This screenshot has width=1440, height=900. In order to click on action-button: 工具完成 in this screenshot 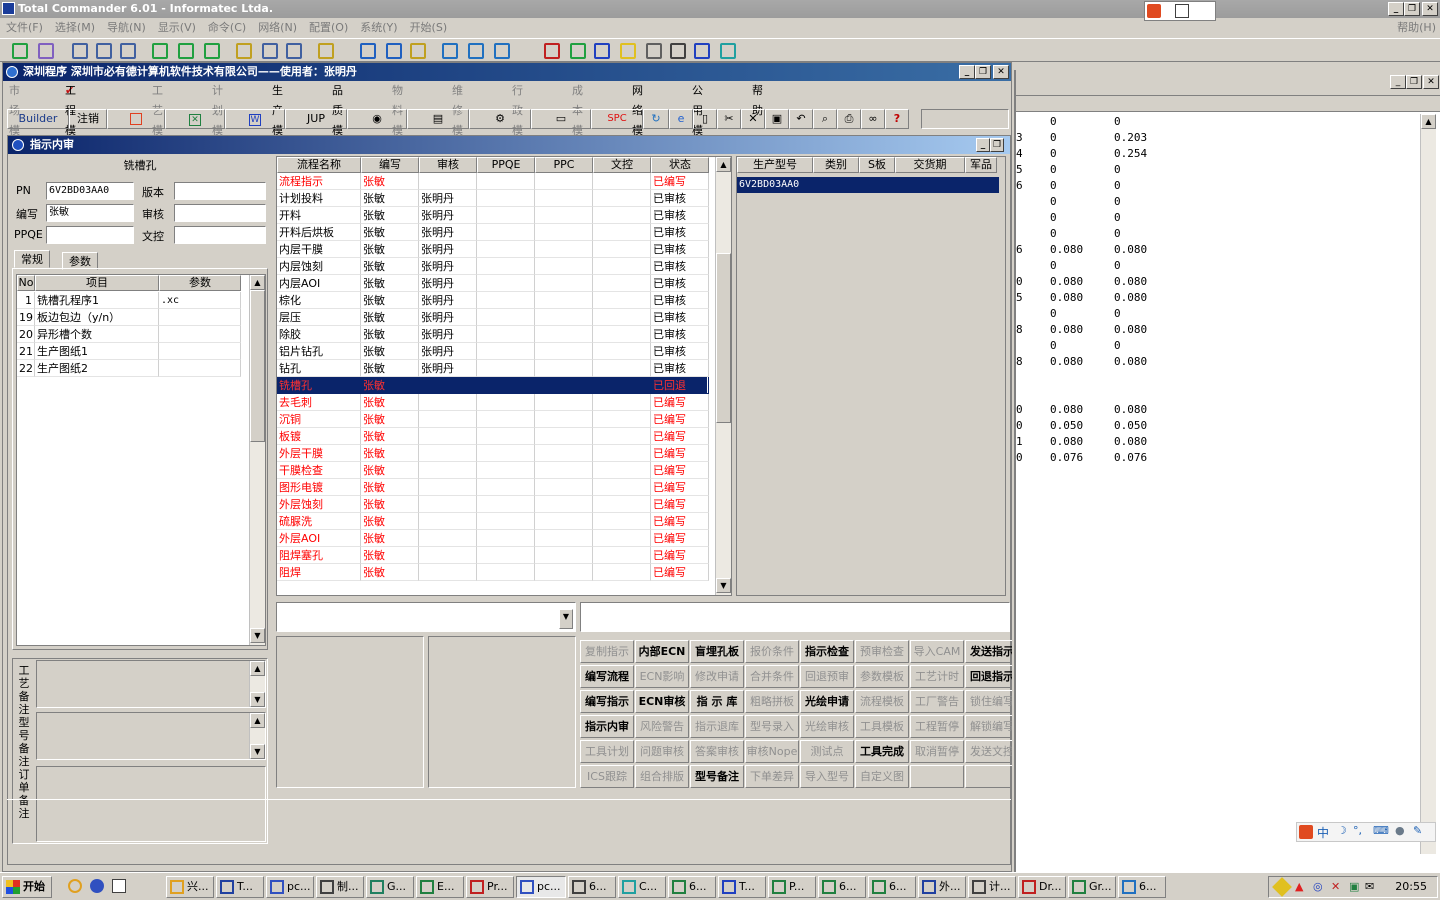, I will do `click(882, 751)`.